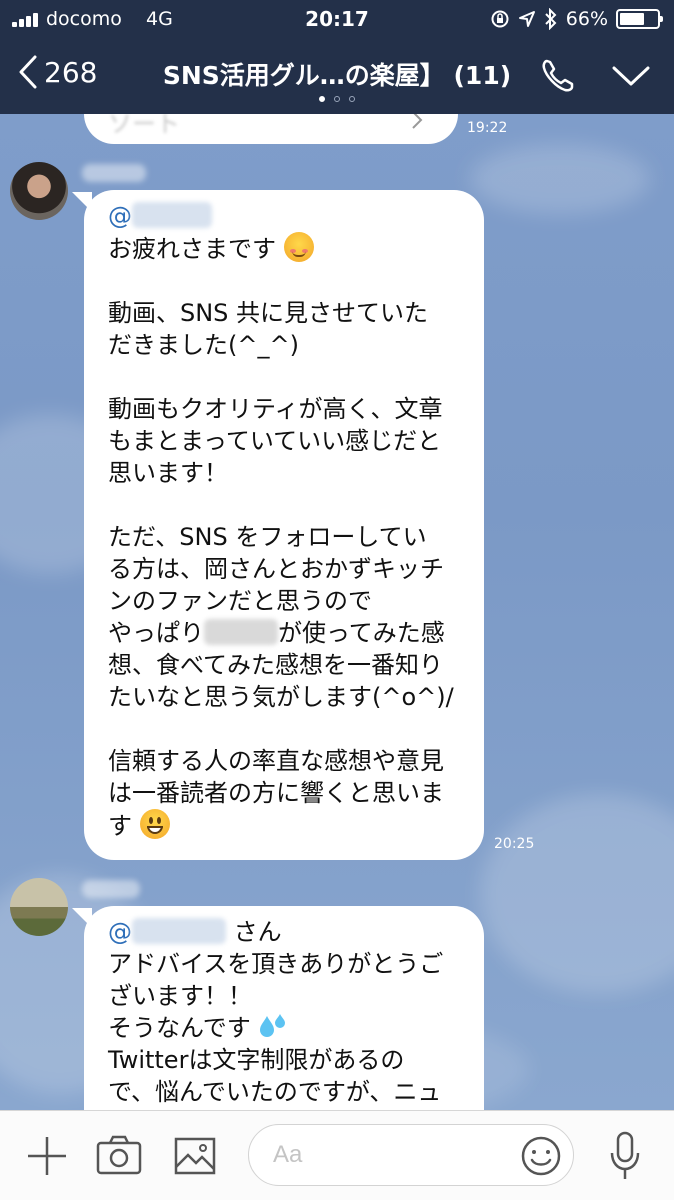 This screenshot has width=674, height=1200. What do you see at coordinates (276, 793) in the screenshot?
I see `message-line: は一番読者の方に響くと思いま` at bounding box center [276, 793].